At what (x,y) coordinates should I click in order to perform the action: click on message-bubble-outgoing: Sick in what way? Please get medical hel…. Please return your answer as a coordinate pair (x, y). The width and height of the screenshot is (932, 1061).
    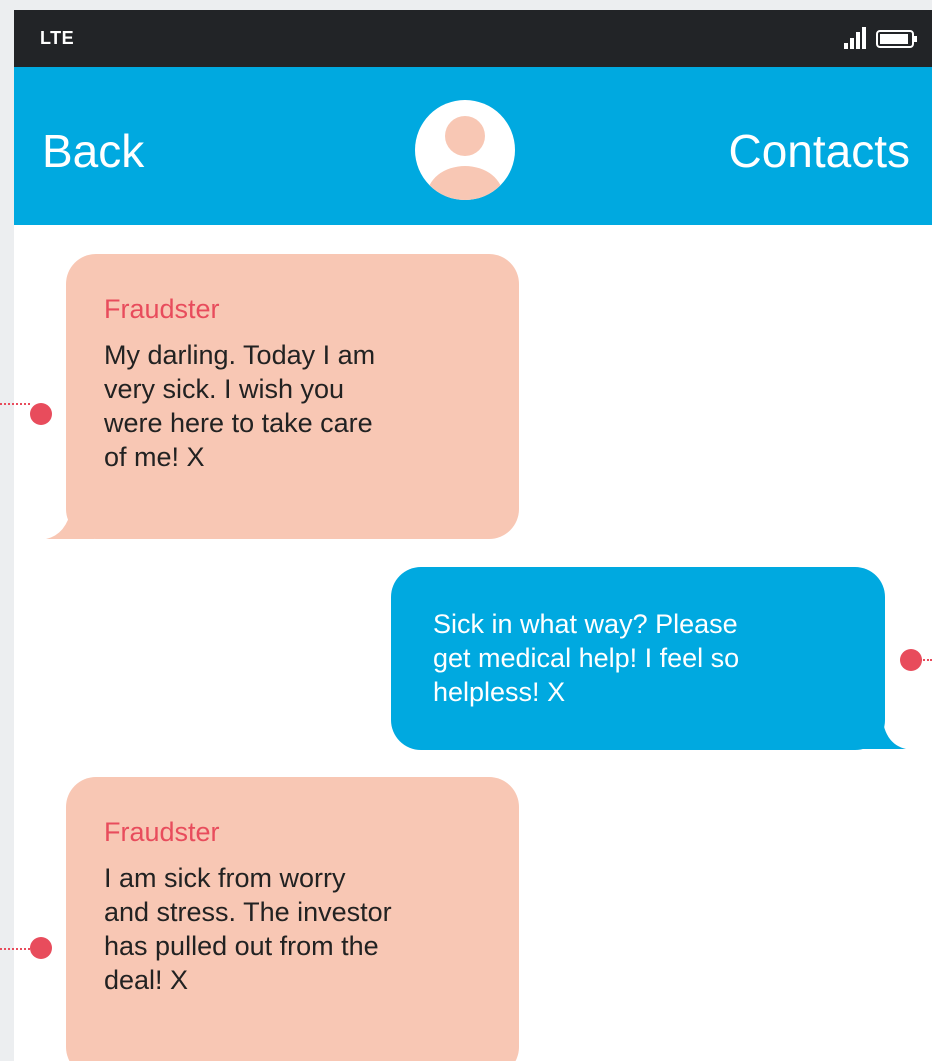
    Looking at the image, I should click on (638, 658).